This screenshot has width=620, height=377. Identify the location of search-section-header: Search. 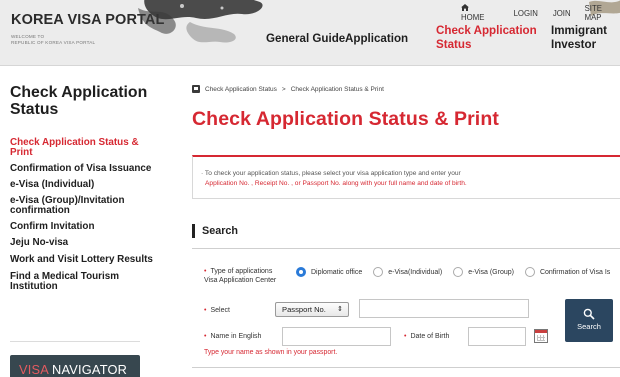
(215, 231).